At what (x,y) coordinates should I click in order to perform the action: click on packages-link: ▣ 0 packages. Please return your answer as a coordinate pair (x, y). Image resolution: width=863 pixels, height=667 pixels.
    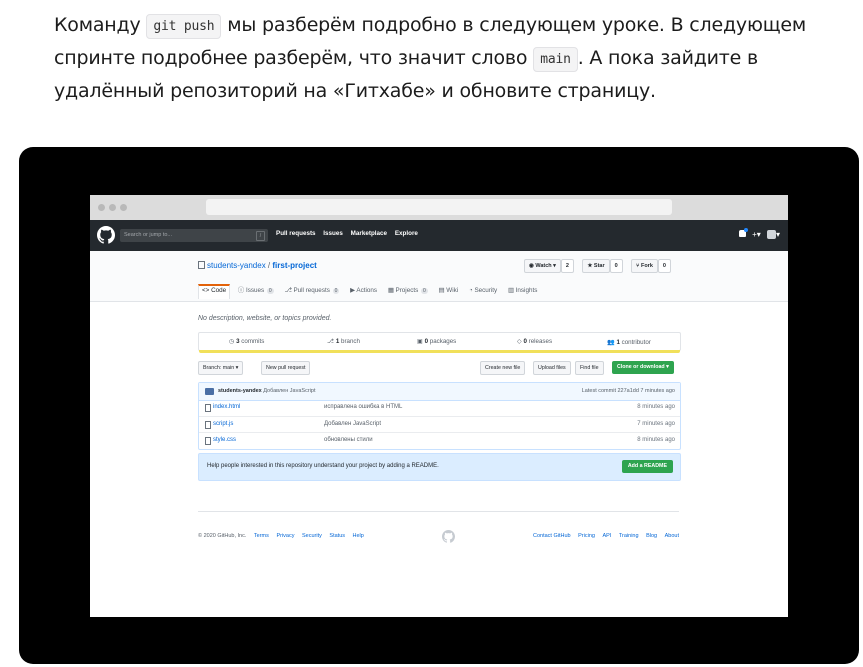
    Looking at the image, I should click on (436, 341).